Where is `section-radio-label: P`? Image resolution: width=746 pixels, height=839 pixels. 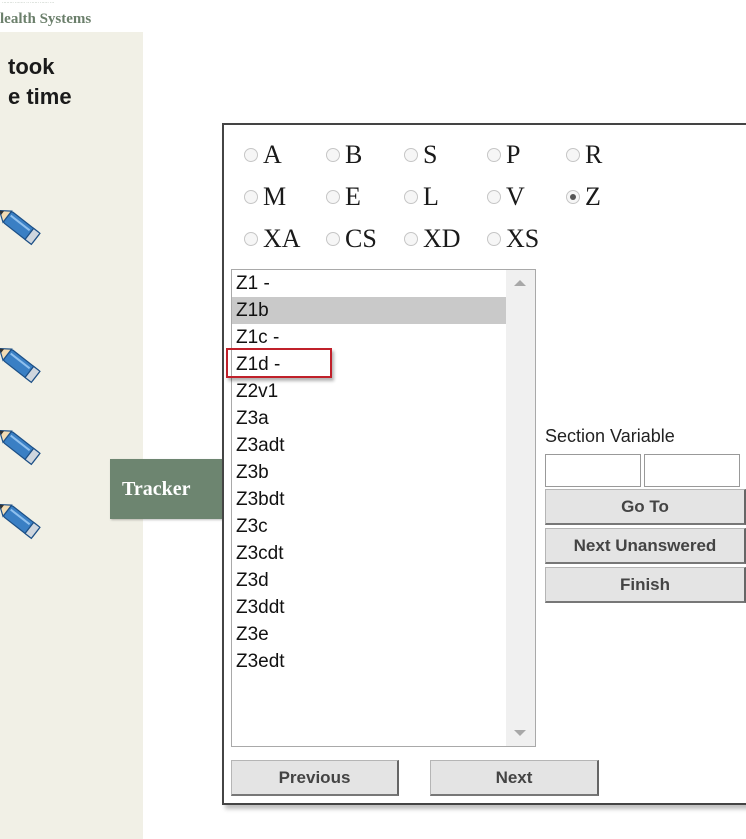 section-radio-label: P is located at coordinates (513, 154).